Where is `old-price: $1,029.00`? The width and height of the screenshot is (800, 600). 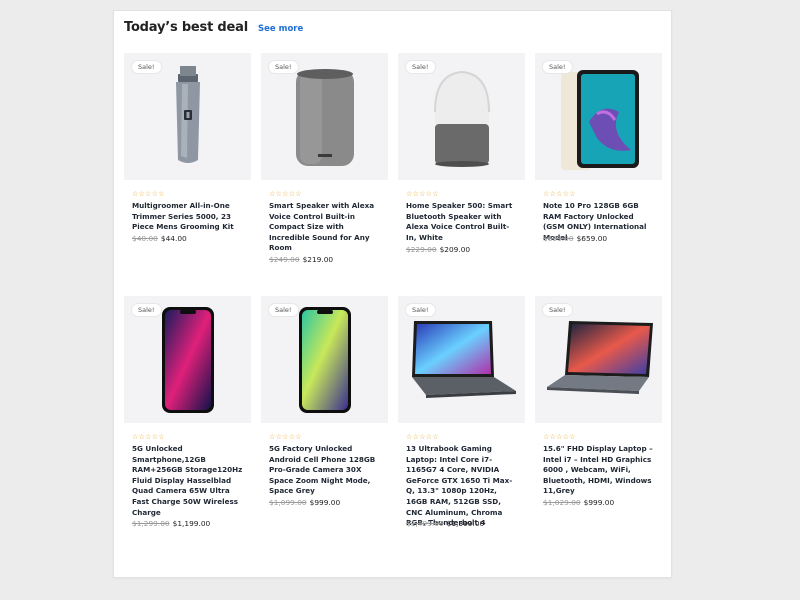
old-price: $1,029.00 is located at coordinates (562, 502).